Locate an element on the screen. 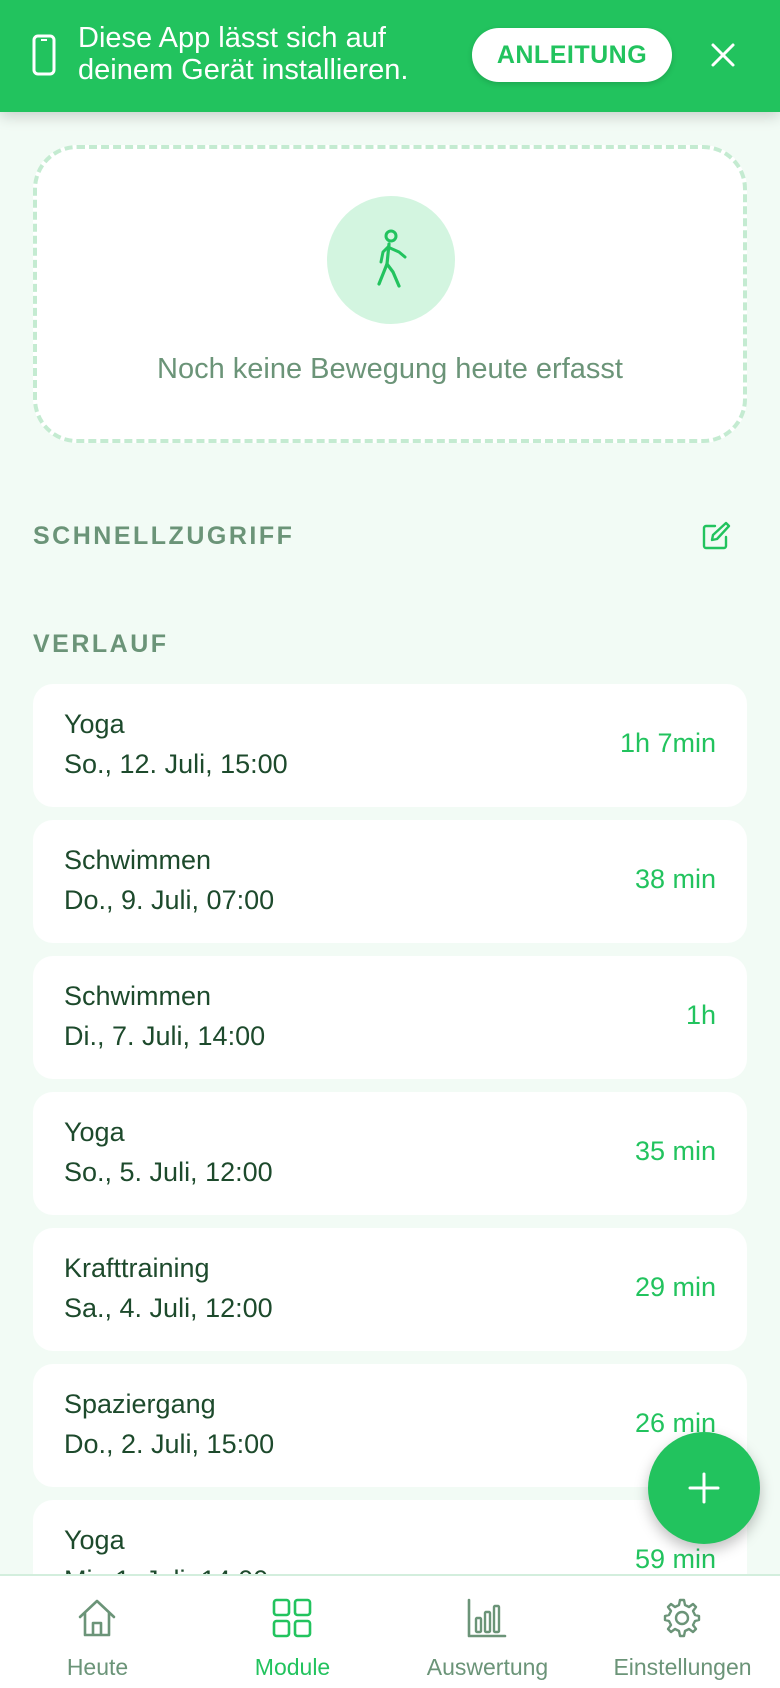 The image size is (780, 1688). history-datetime: Di., 7. Juli, 14:00 is located at coordinates (165, 1036).